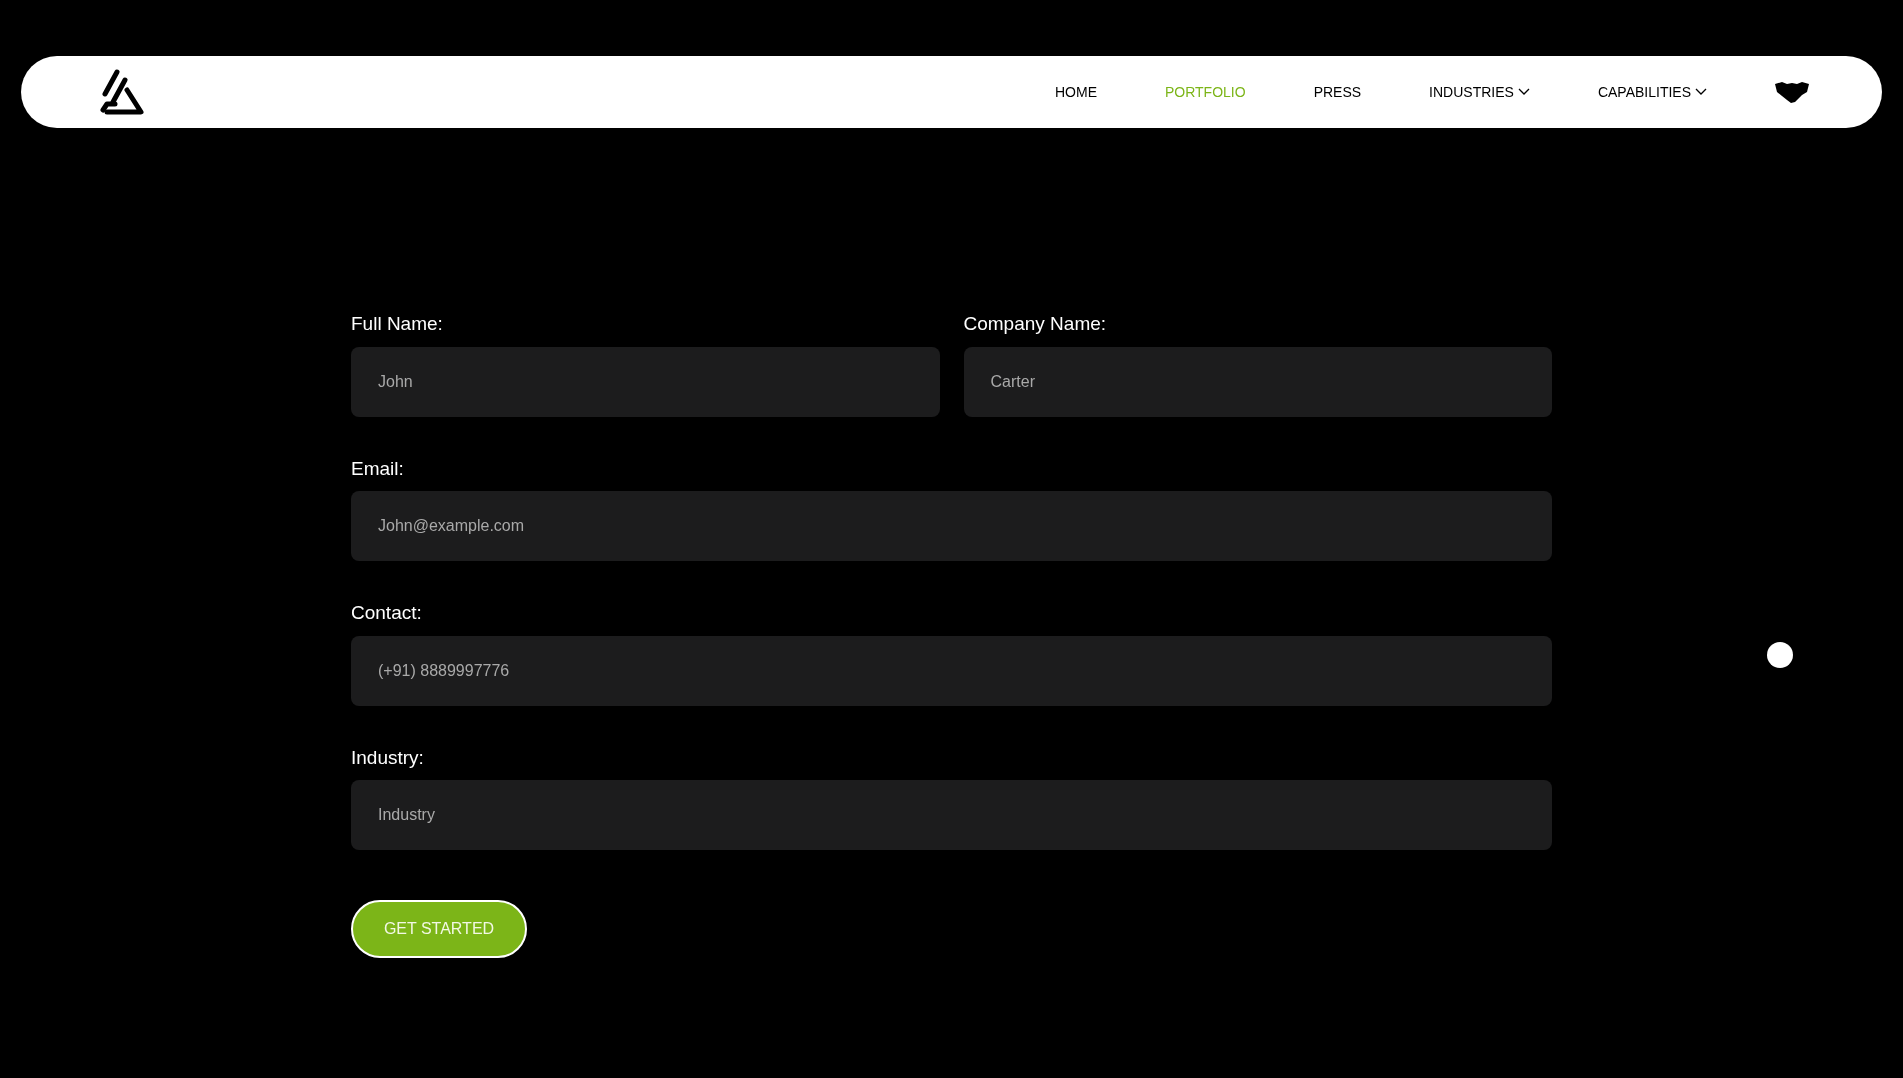 The width and height of the screenshot is (1903, 1078). I want to click on nav-link: PRESS, so click(1337, 92).